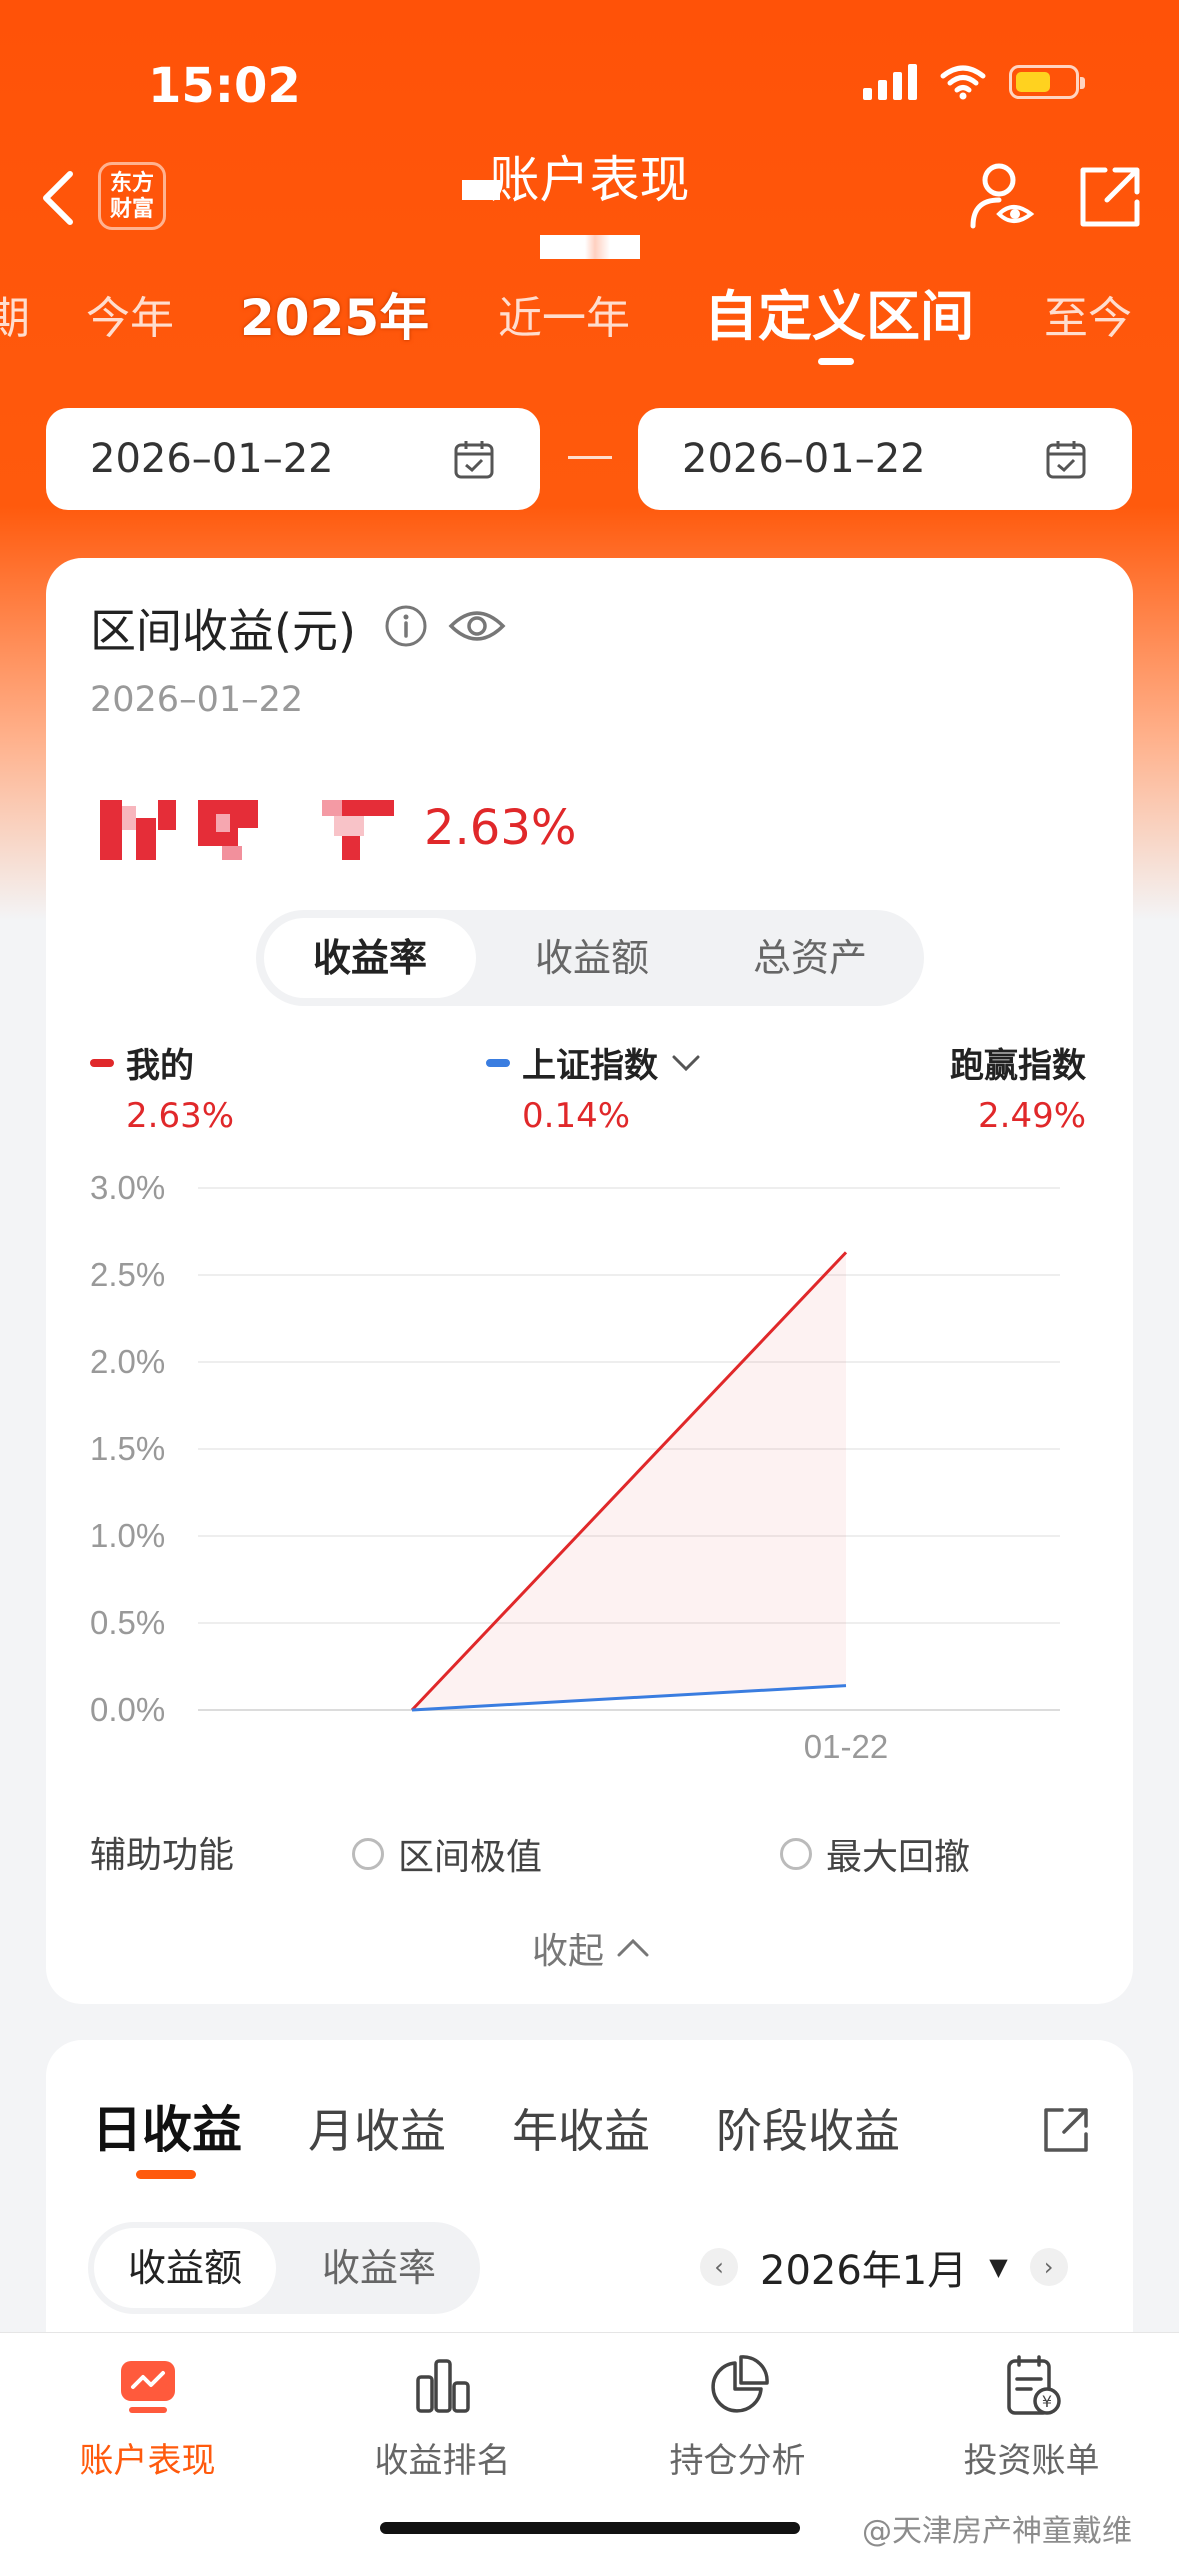 This screenshot has height=2557, width=1179. What do you see at coordinates (147, 2387) in the screenshot?
I see `trend-chart-icon` at bounding box center [147, 2387].